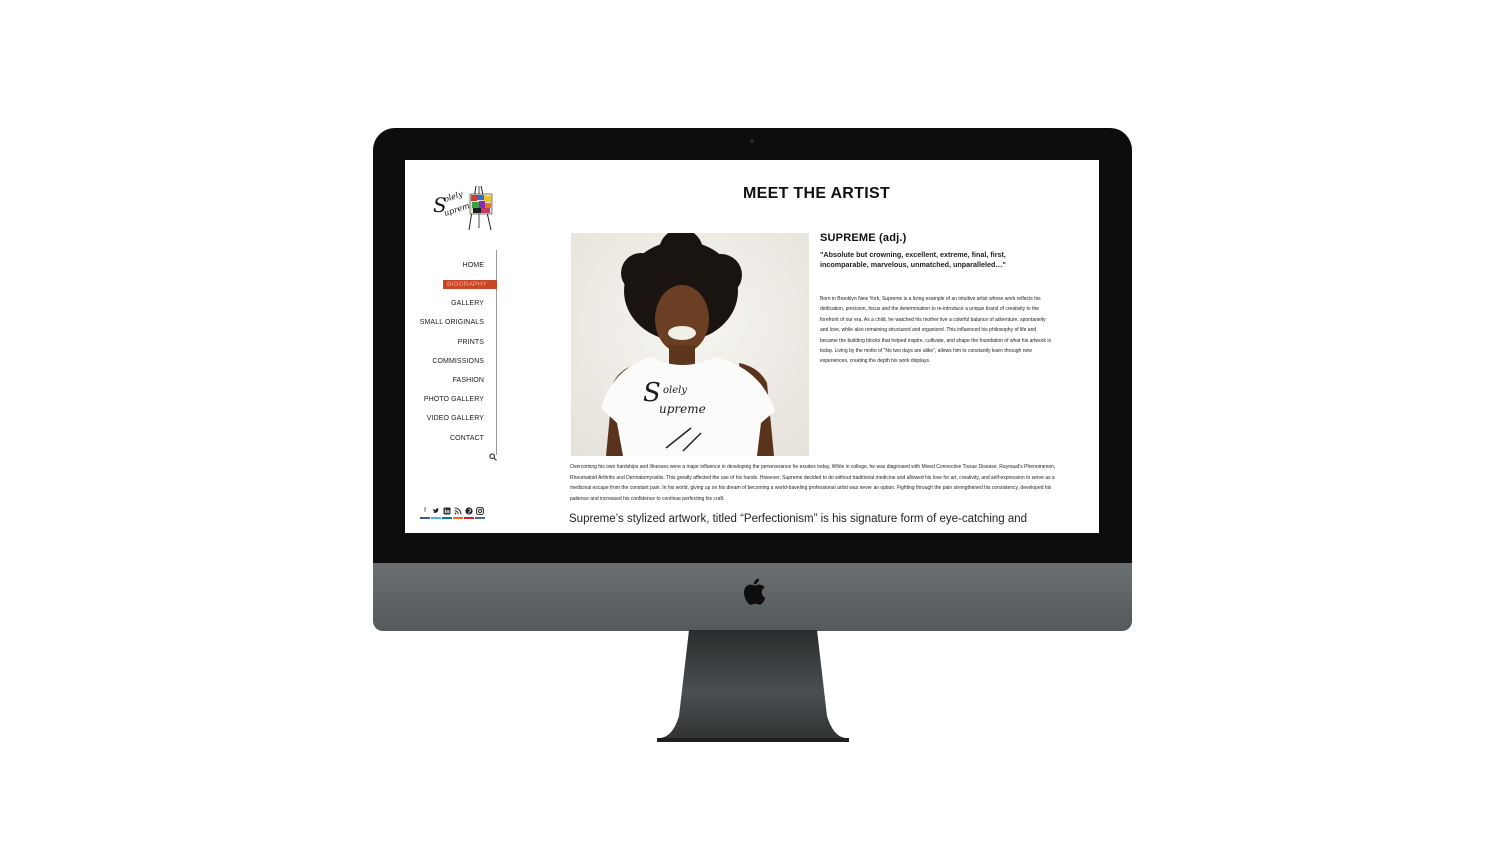 The width and height of the screenshot is (1500, 844). I want to click on definition-heading: SUPREME (adj.), so click(863, 238).